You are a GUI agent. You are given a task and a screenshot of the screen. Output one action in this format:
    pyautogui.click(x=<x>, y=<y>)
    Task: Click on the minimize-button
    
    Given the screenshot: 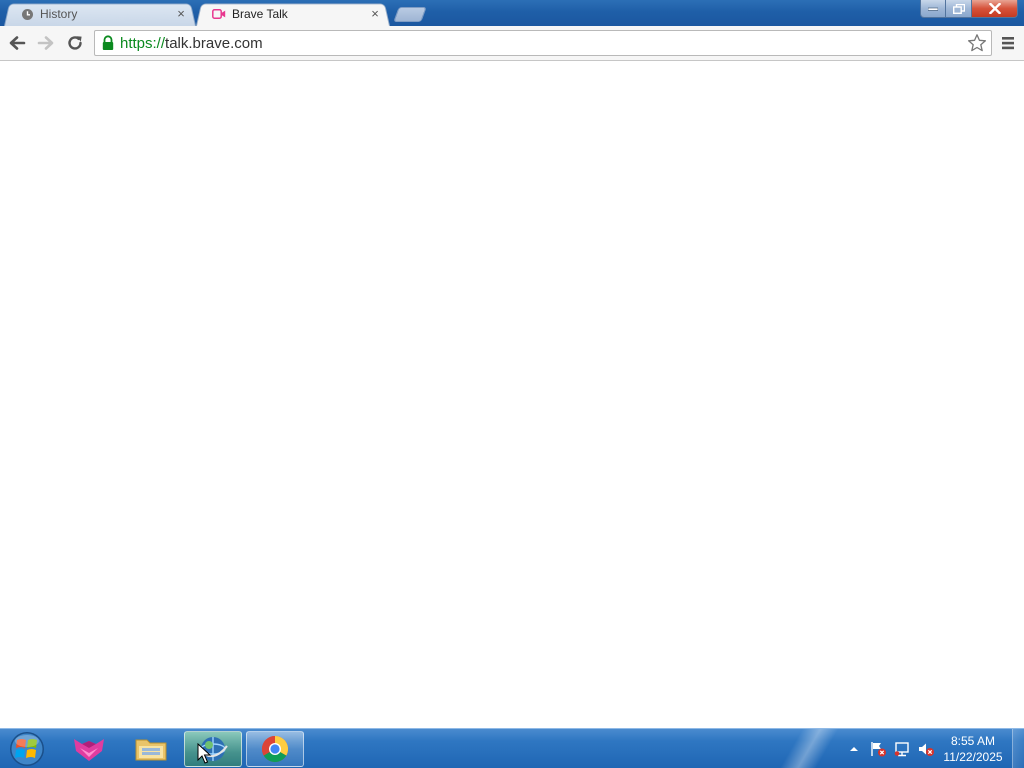 What is the action you would take?
    pyautogui.click(x=933, y=9)
    